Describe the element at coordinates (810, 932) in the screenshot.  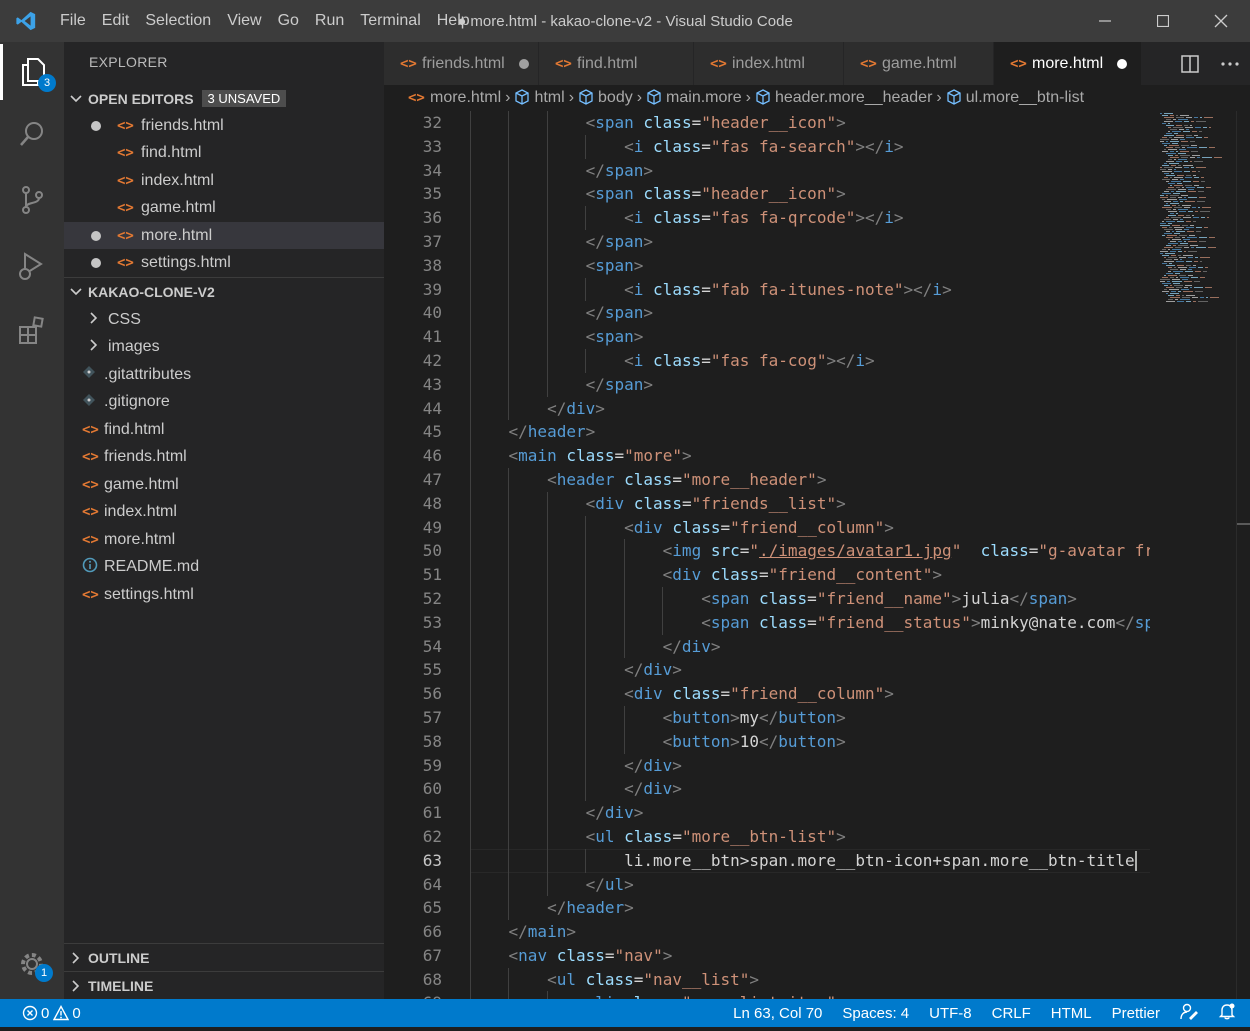
I see `code-line: </main>` at that location.